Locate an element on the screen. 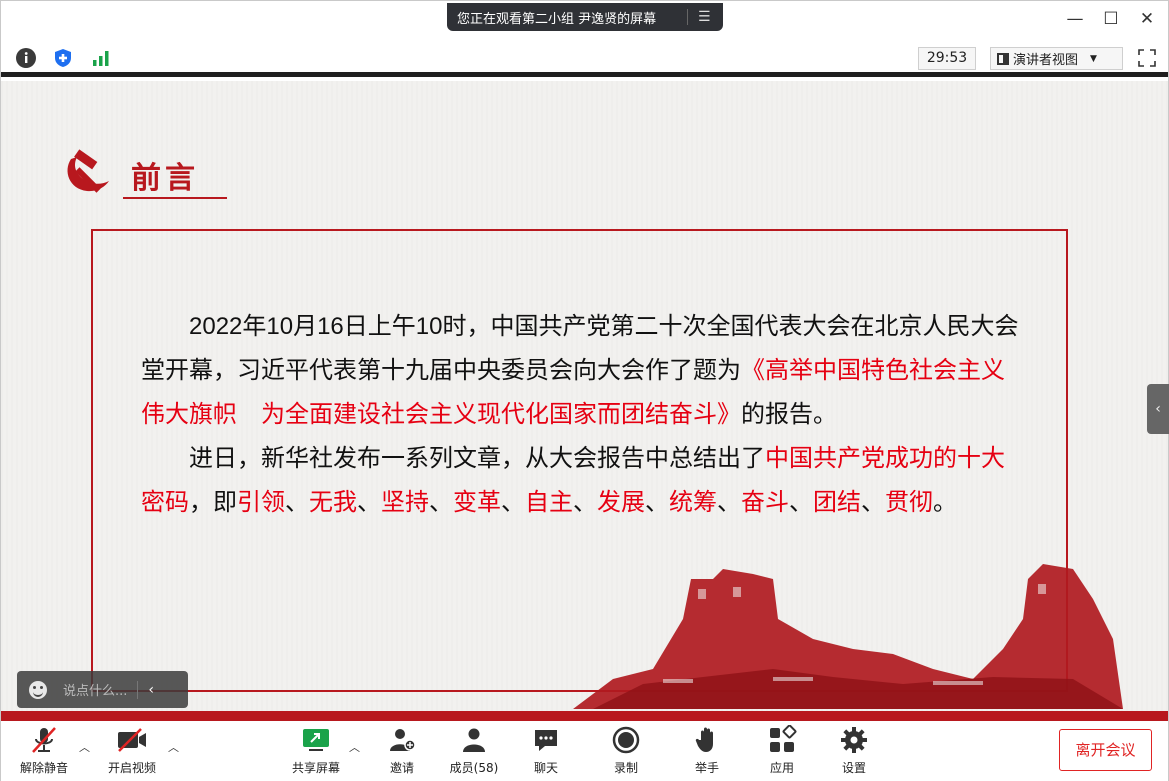 Image resolution: width=1169 pixels, height=781 pixels. apps-icon is located at coordinates (782, 740).